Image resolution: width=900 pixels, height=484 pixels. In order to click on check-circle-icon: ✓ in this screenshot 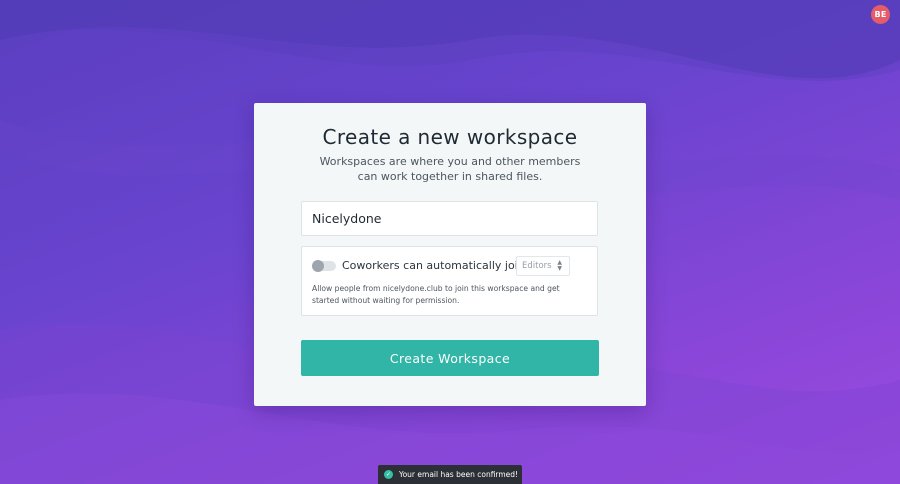, I will do `click(388, 474)`.